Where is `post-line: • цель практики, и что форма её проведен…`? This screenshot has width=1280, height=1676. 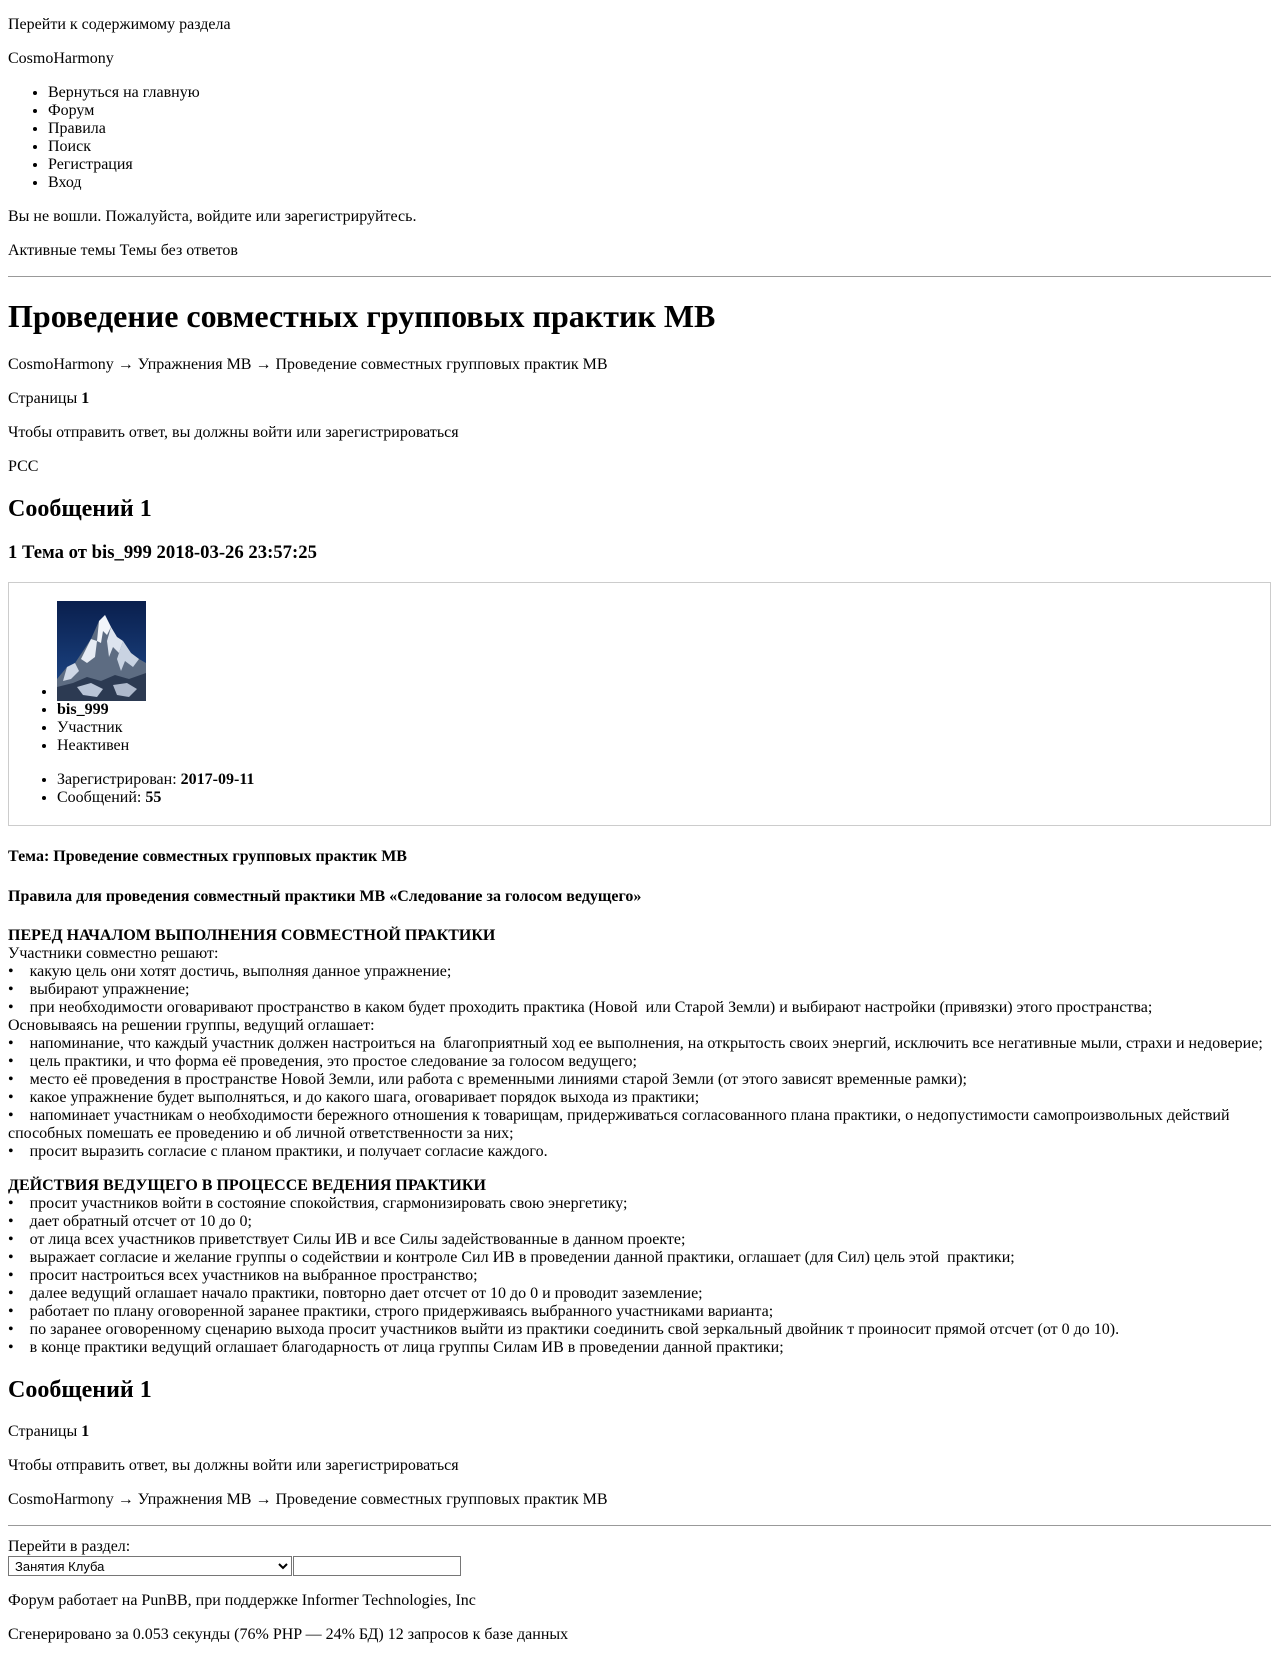
post-line: • цель практики, и что форма её проведен… is located at coordinates (322, 1061).